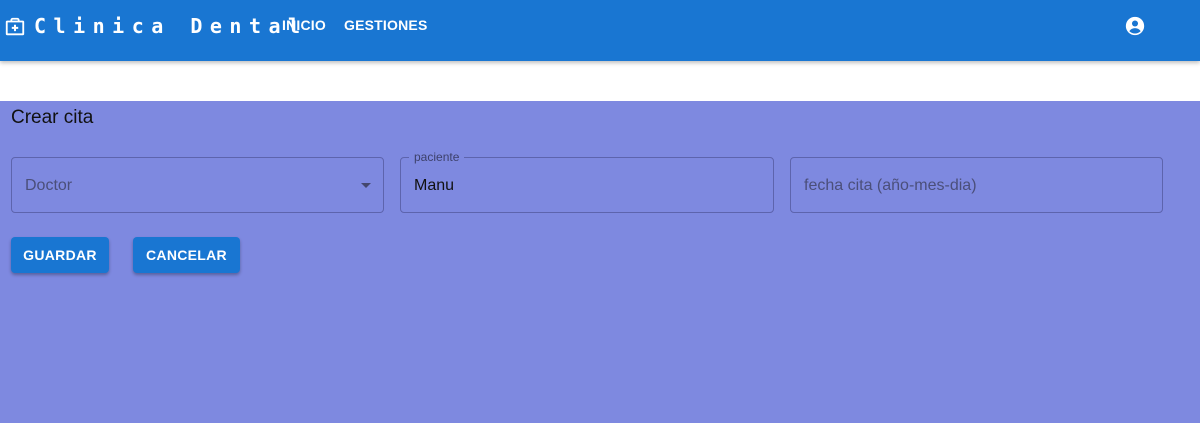 Image resolution: width=1200 pixels, height=423 pixels. What do you see at coordinates (1135, 26) in the screenshot?
I see `account-circle-icon` at bounding box center [1135, 26].